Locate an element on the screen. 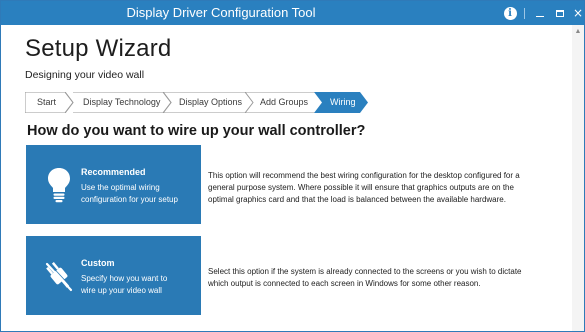  info-button: i is located at coordinates (510, 13).